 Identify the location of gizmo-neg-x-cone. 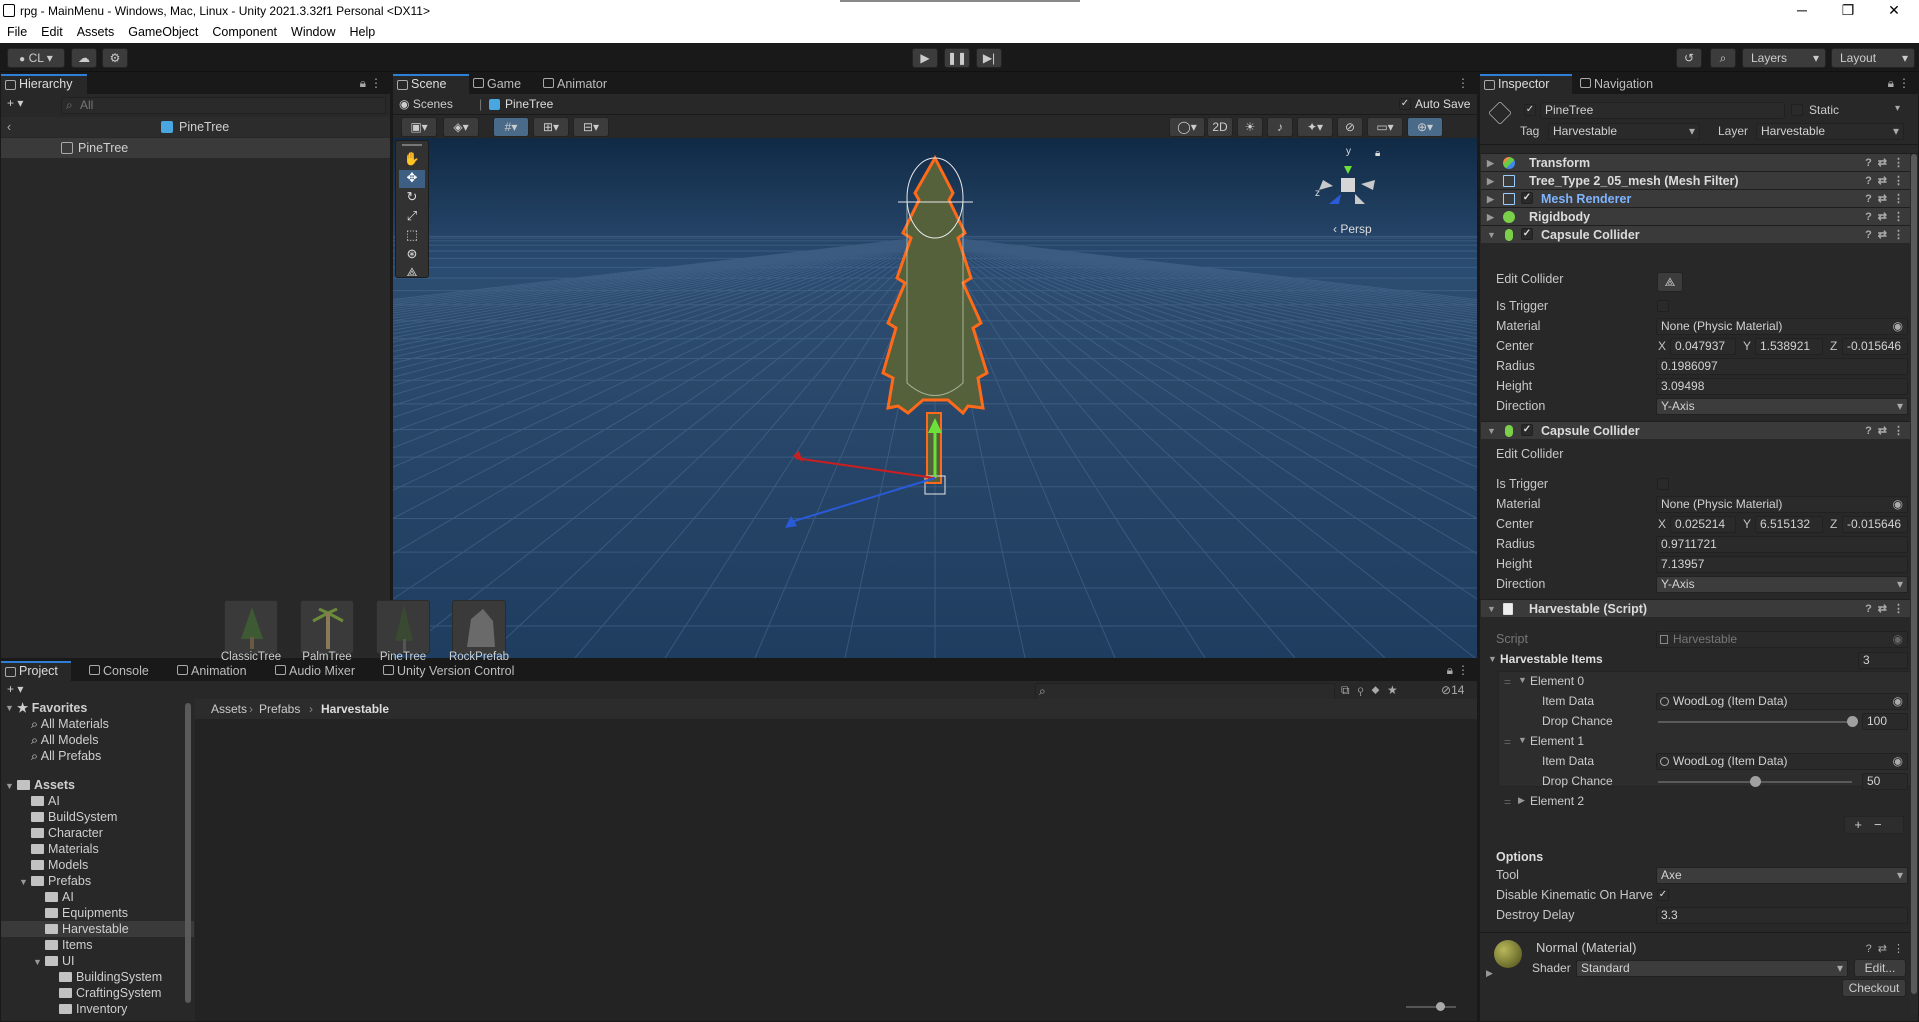
(1326, 185).